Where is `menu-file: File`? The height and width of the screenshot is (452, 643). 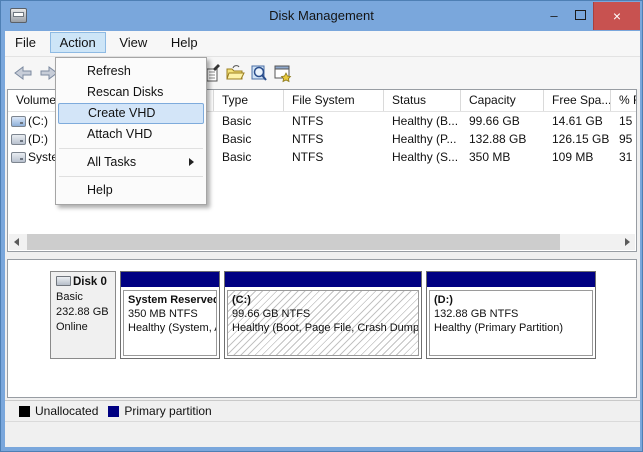 menu-file: File is located at coordinates (25, 42).